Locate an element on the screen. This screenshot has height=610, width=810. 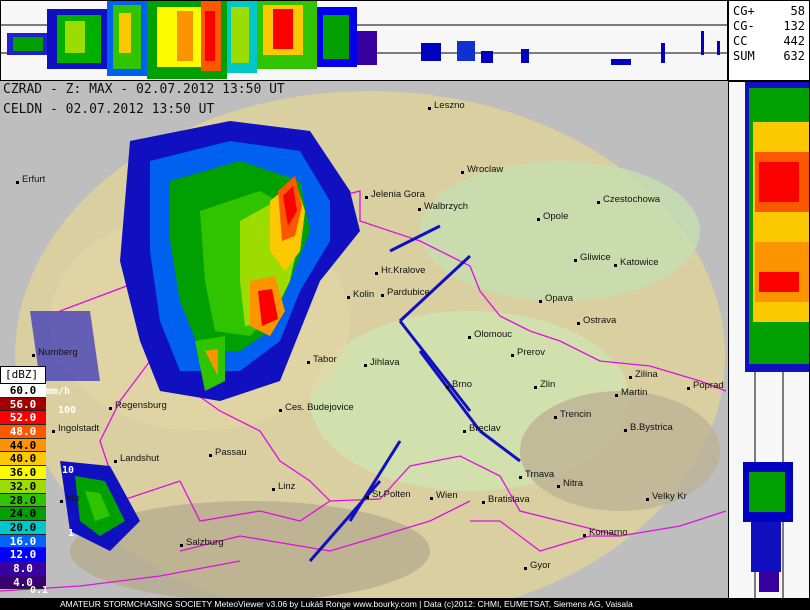
stat-label: CG- is located at coordinates (744, 26).